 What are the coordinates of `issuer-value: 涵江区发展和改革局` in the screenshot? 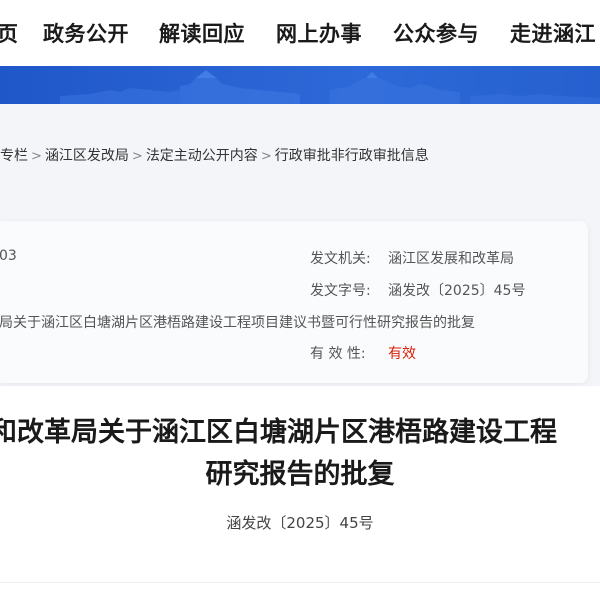 It's located at (451, 259).